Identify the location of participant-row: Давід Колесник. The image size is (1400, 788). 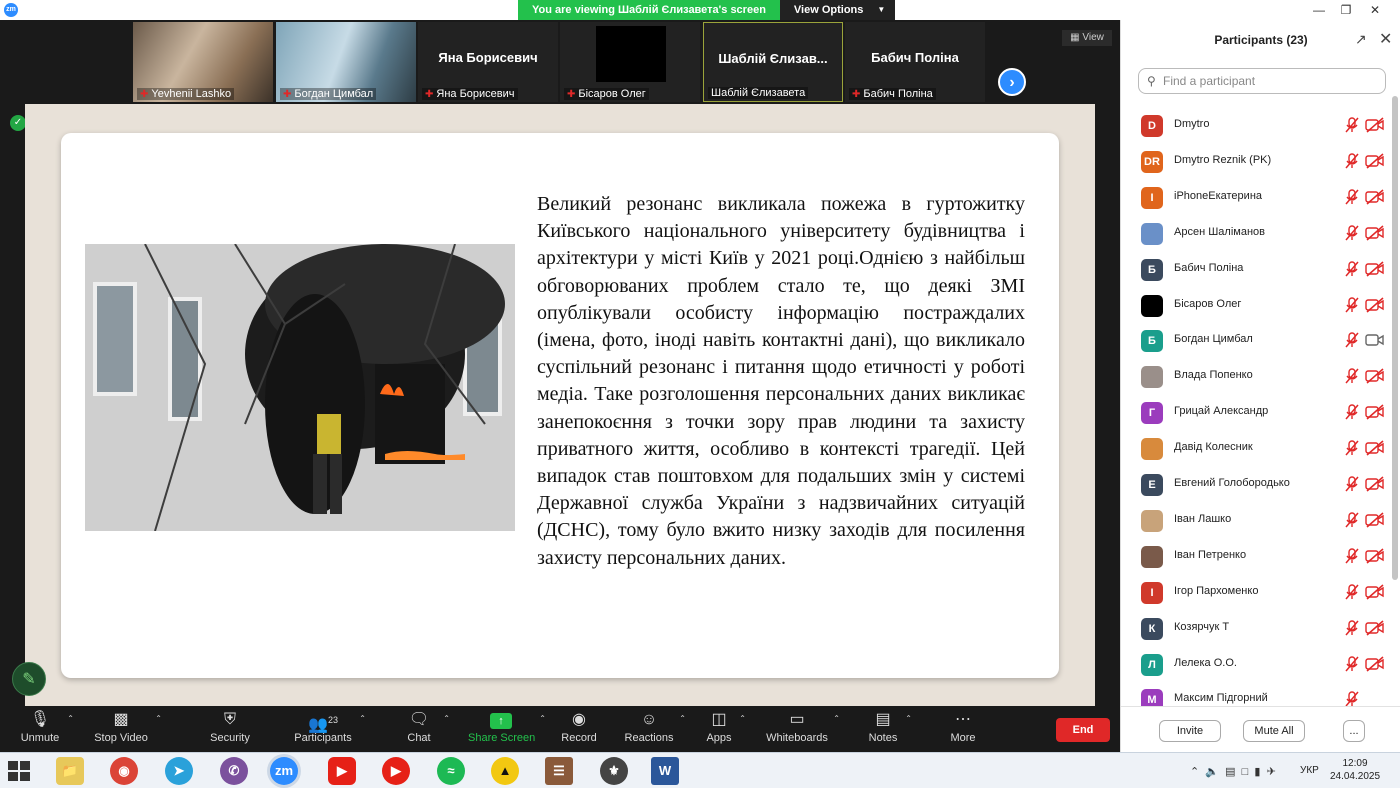
(1256, 448).